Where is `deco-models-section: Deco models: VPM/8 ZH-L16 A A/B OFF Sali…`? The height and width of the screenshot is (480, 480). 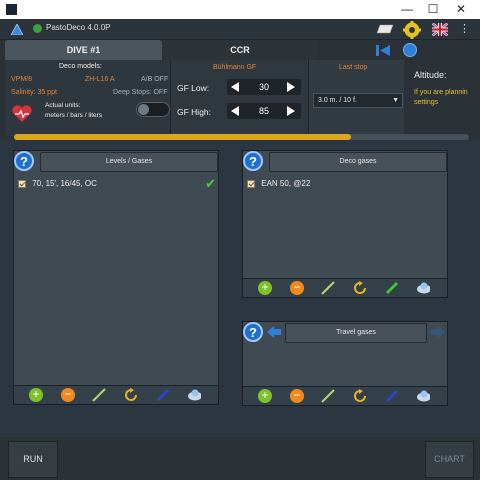 deco-models-section: Deco models: VPM/8 ZH-L16 A A/B OFF Sali… is located at coordinates (87, 98).